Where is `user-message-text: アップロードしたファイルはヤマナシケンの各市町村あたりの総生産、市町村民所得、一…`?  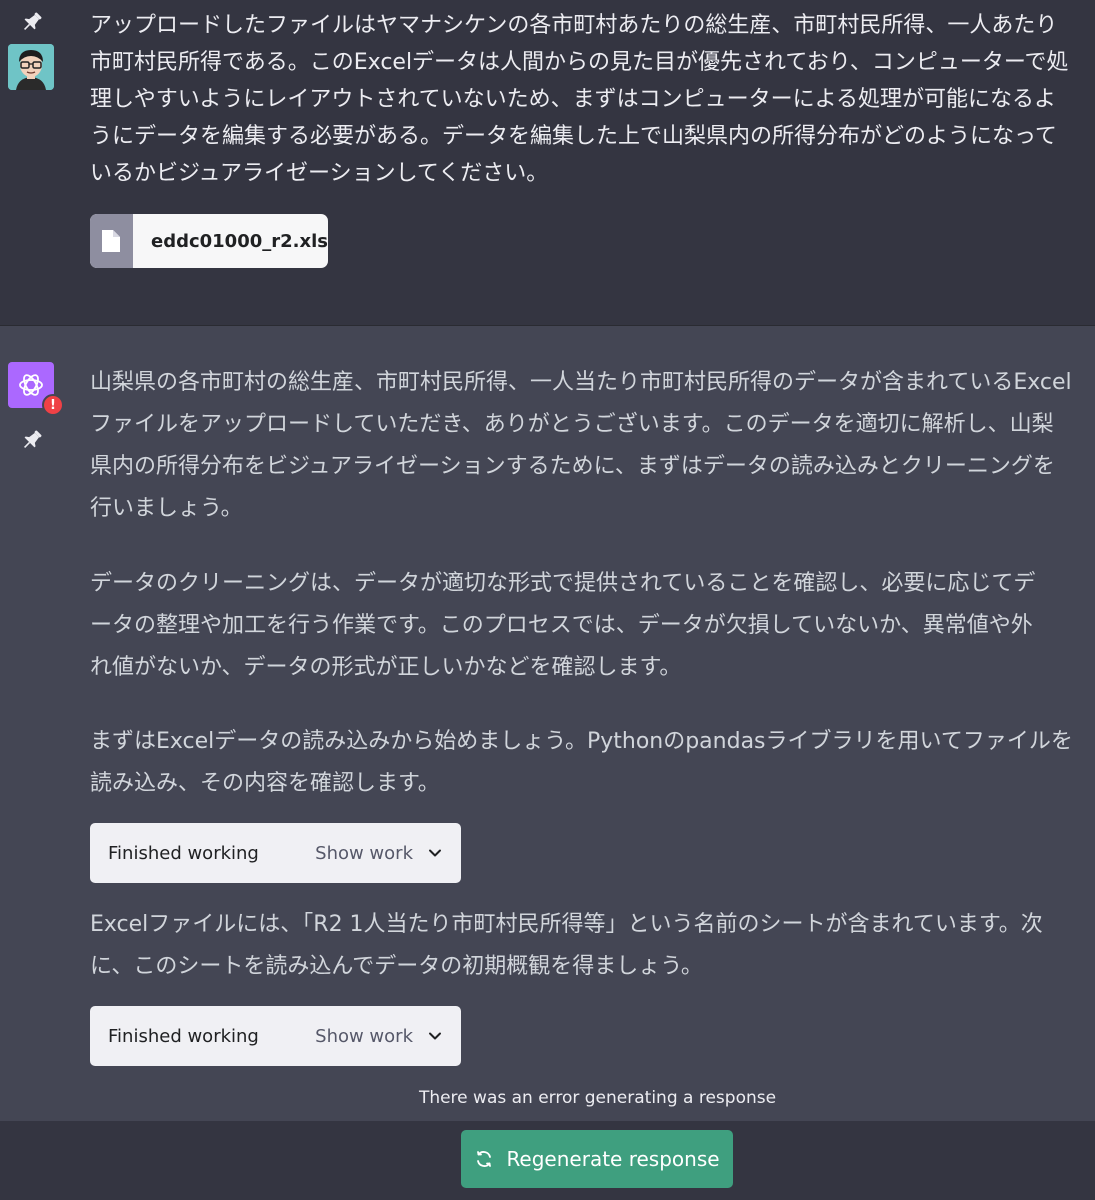
user-message-text: アップロードしたファイルはヤマナシケンの各市町村あたりの総生産、市町村民所得、一… is located at coordinates (579, 99).